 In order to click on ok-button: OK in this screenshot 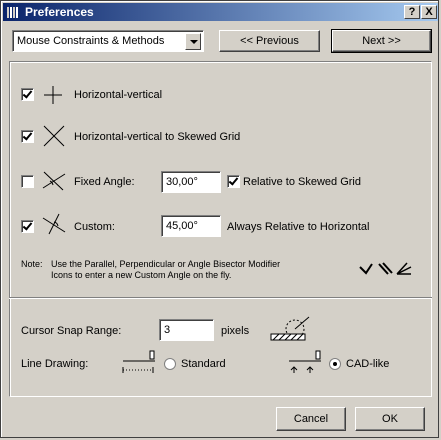, I will do `click(390, 419)`.